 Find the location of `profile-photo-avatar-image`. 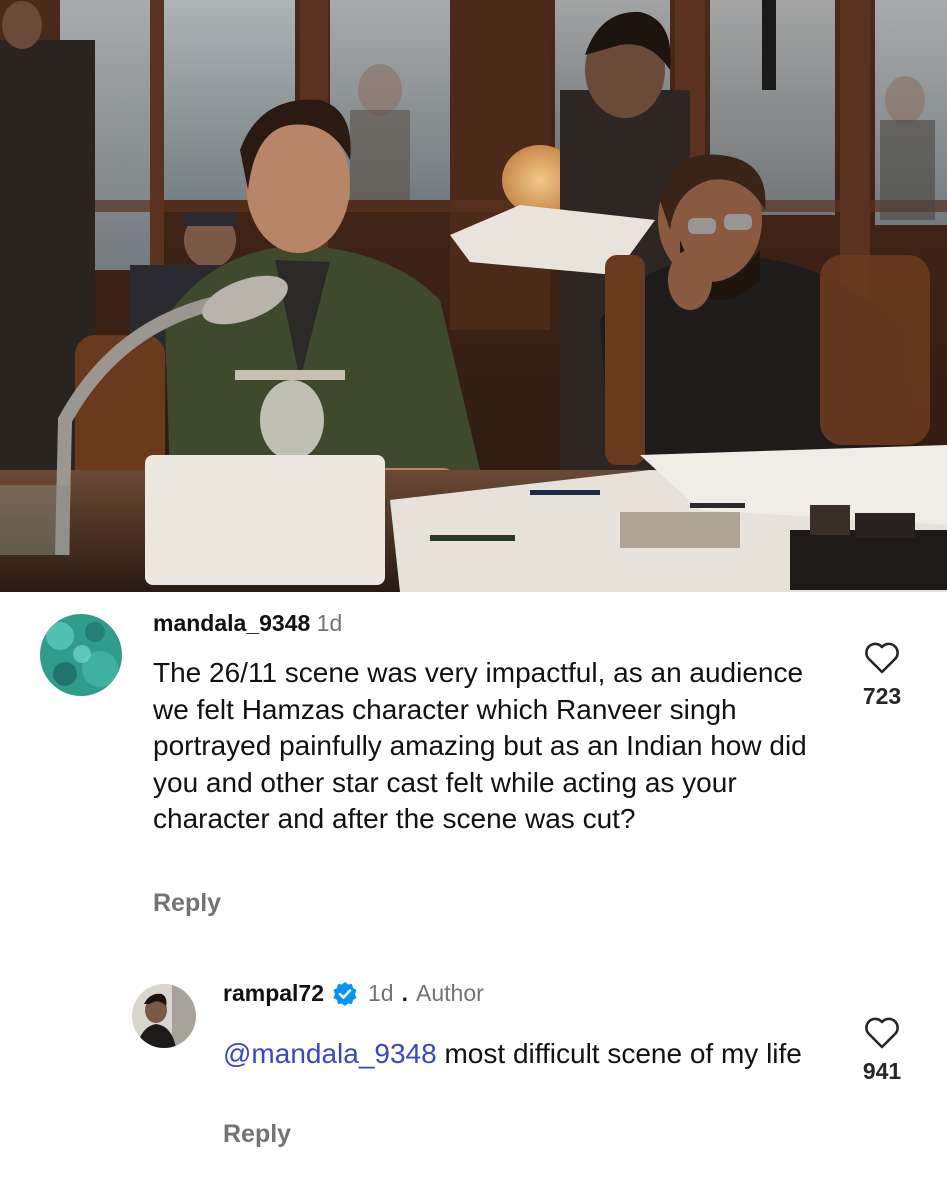

profile-photo-avatar-image is located at coordinates (164, 1016).